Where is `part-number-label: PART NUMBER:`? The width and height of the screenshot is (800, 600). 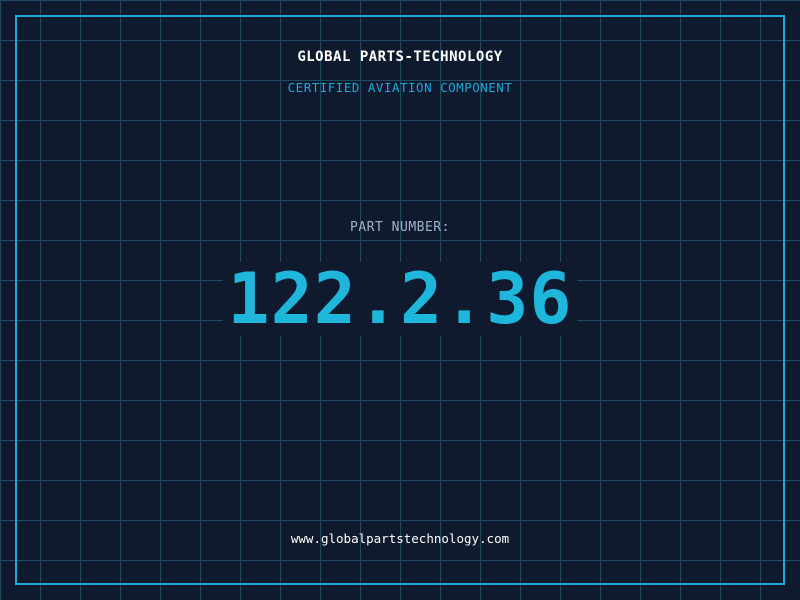 part-number-label: PART NUMBER: is located at coordinates (400, 227).